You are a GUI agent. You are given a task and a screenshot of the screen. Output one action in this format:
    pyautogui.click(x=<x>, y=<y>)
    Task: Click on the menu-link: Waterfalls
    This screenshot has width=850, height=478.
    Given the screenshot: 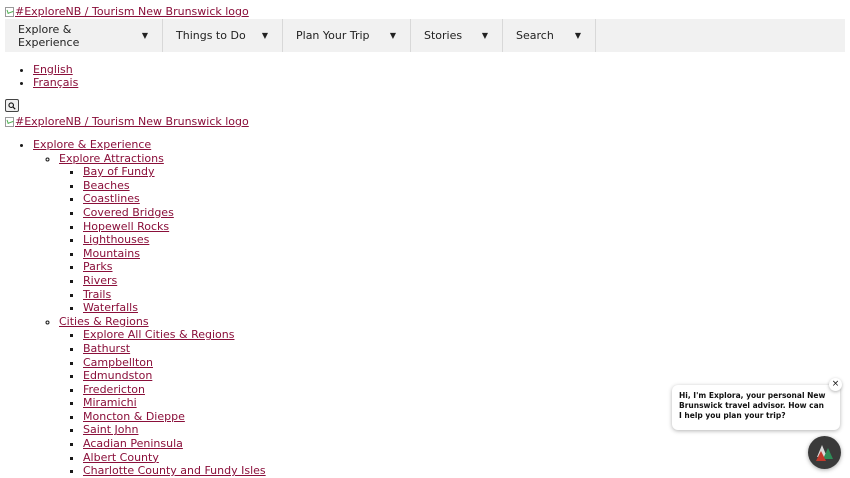 What is the action you would take?
    pyautogui.click(x=110, y=307)
    